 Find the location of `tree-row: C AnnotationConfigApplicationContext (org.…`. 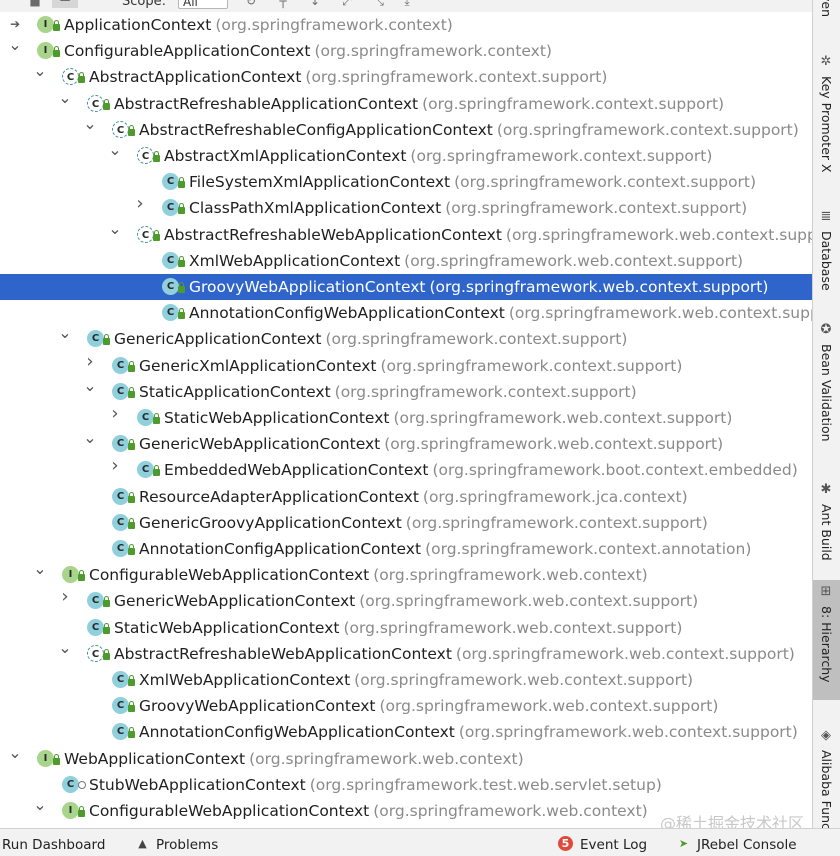

tree-row: C AnnotationConfigApplicationContext (org.… is located at coordinates (406, 549).